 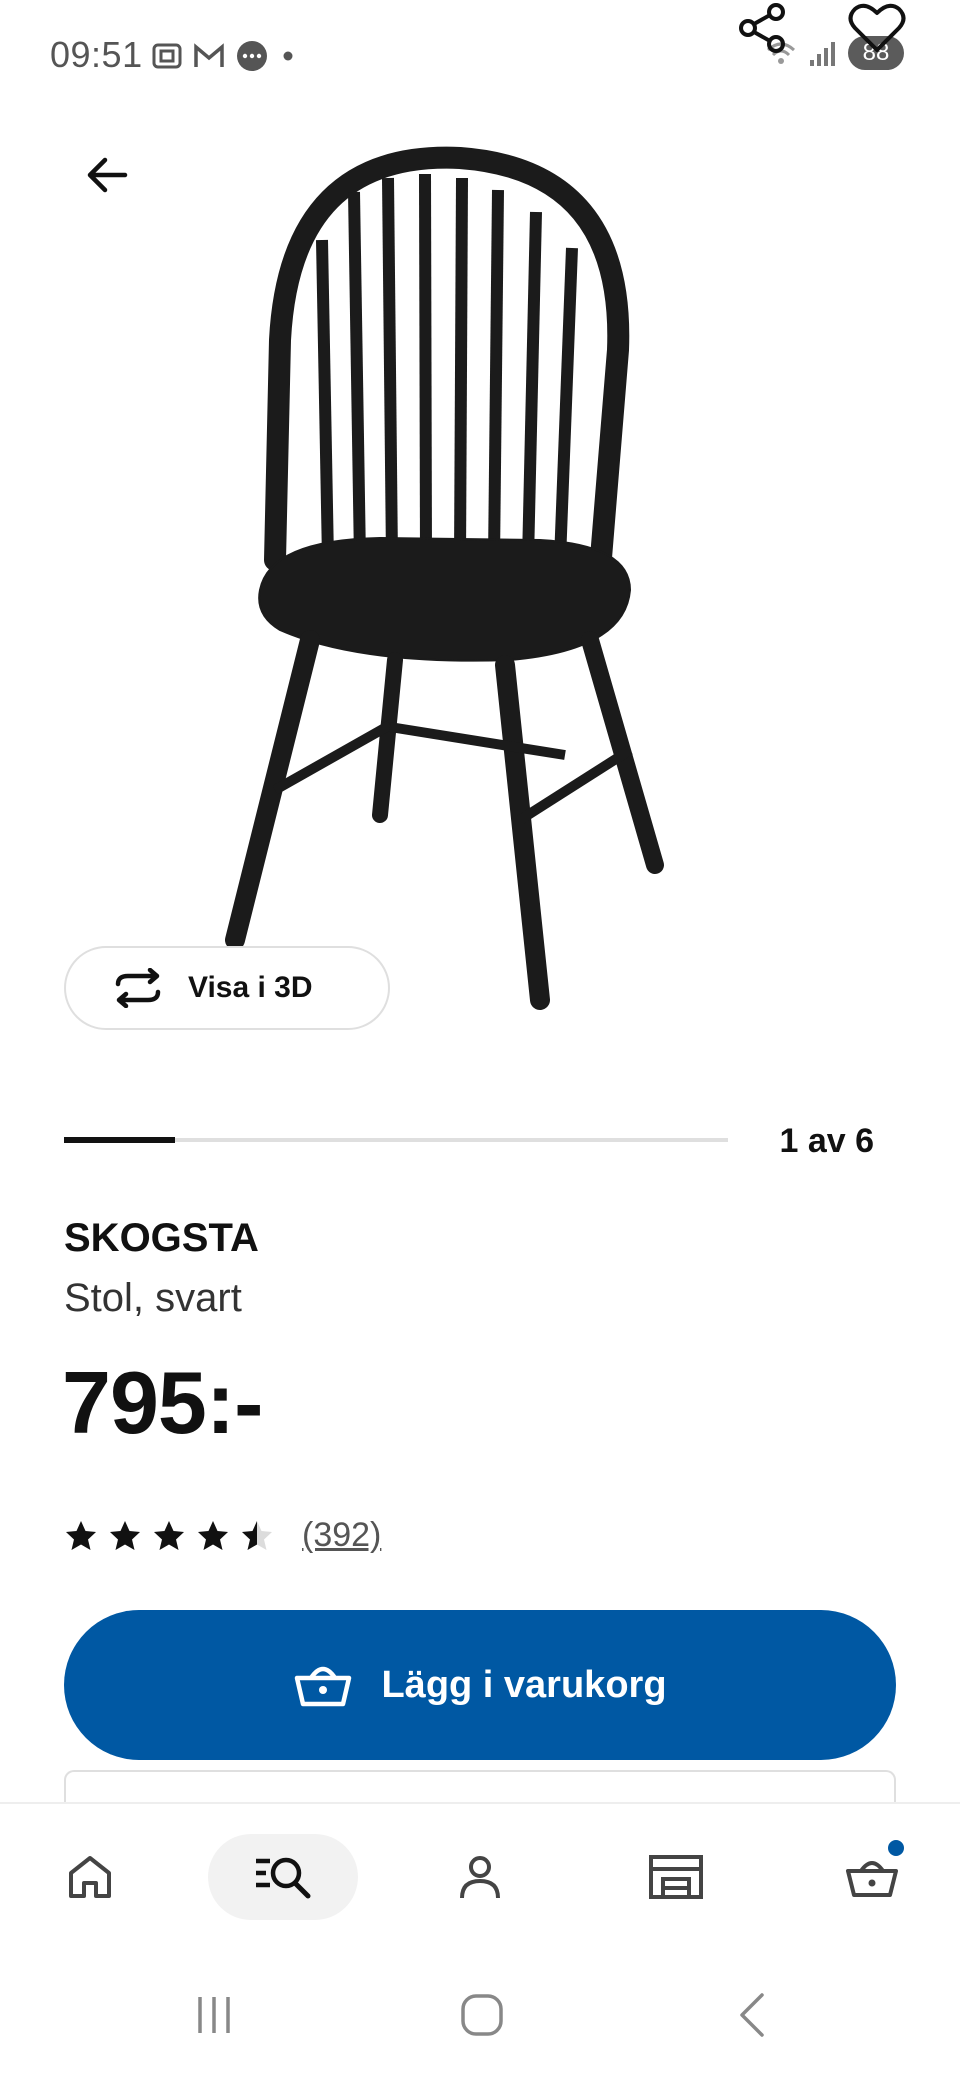 I want to click on share-button, so click(x=763, y=30).